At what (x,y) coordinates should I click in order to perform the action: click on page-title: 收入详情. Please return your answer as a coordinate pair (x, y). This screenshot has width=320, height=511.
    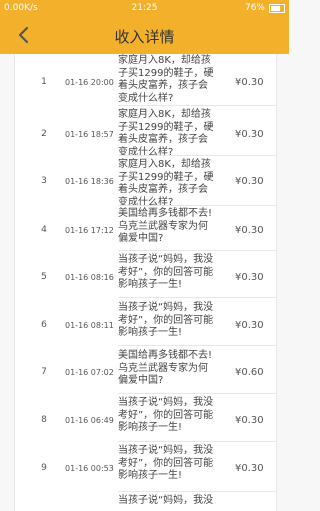
    Looking at the image, I should click on (144, 37).